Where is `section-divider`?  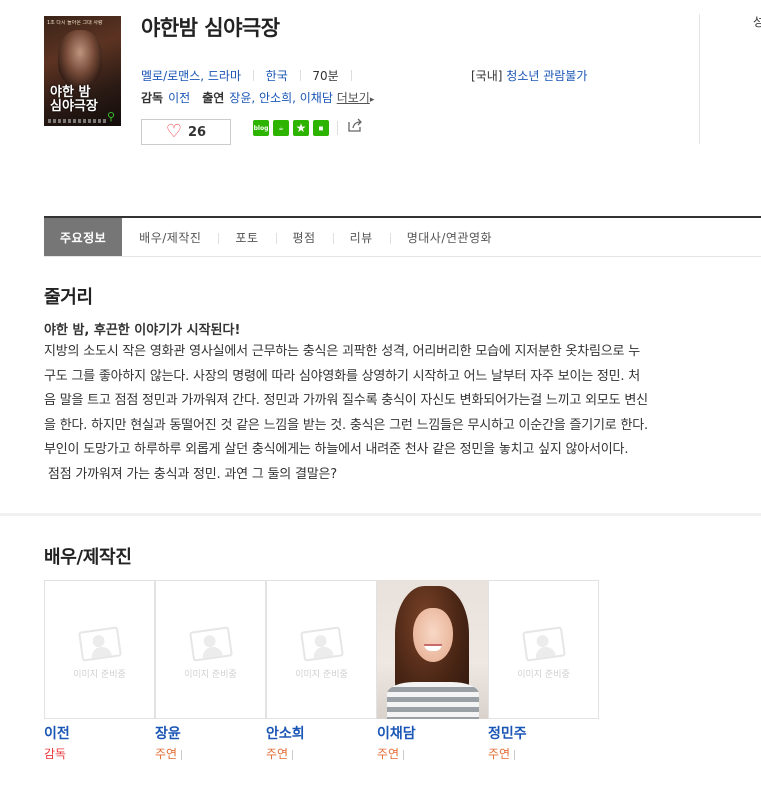
section-divider is located at coordinates (380, 514).